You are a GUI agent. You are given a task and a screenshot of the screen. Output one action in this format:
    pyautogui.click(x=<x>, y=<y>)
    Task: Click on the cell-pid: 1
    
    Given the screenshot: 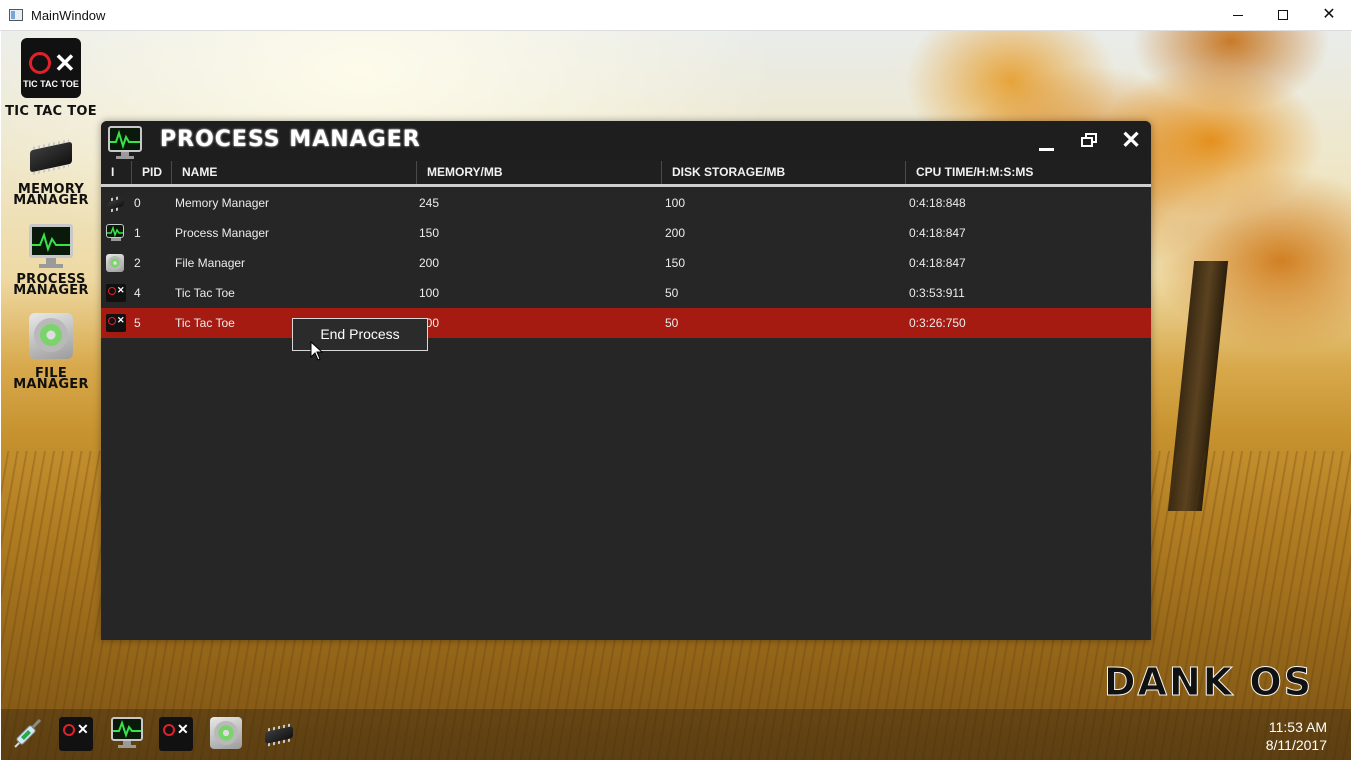 What is the action you would take?
    pyautogui.click(x=137, y=233)
    